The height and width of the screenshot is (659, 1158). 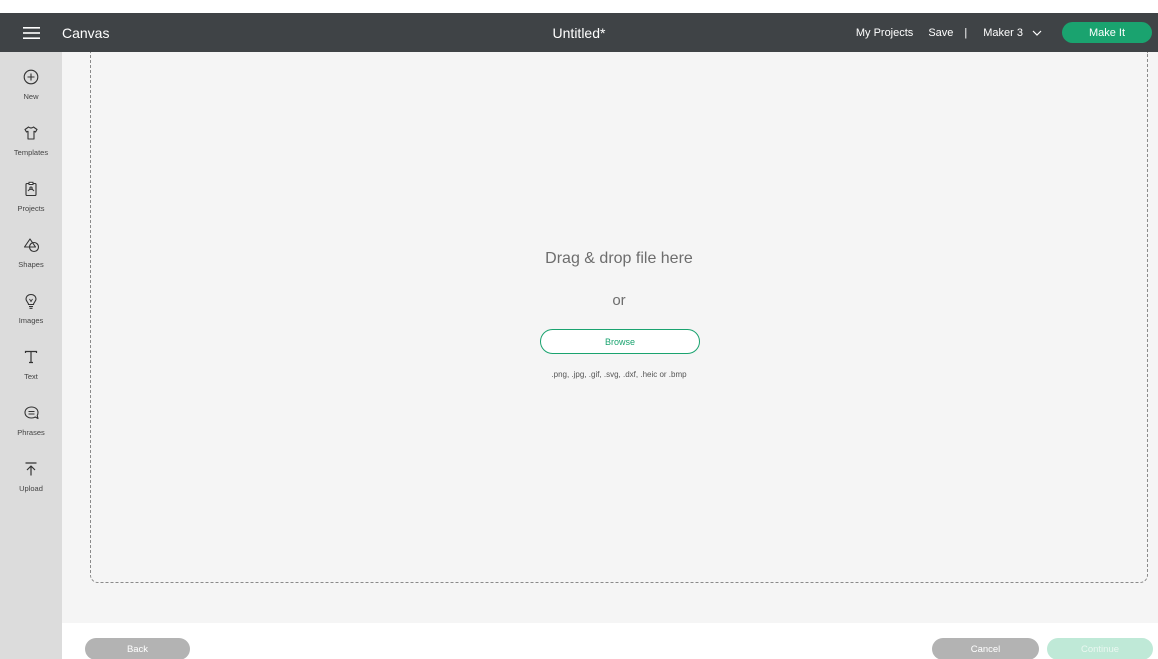 What do you see at coordinates (31, 32) in the screenshot?
I see `menu-icon` at bounding box center [31, 32].